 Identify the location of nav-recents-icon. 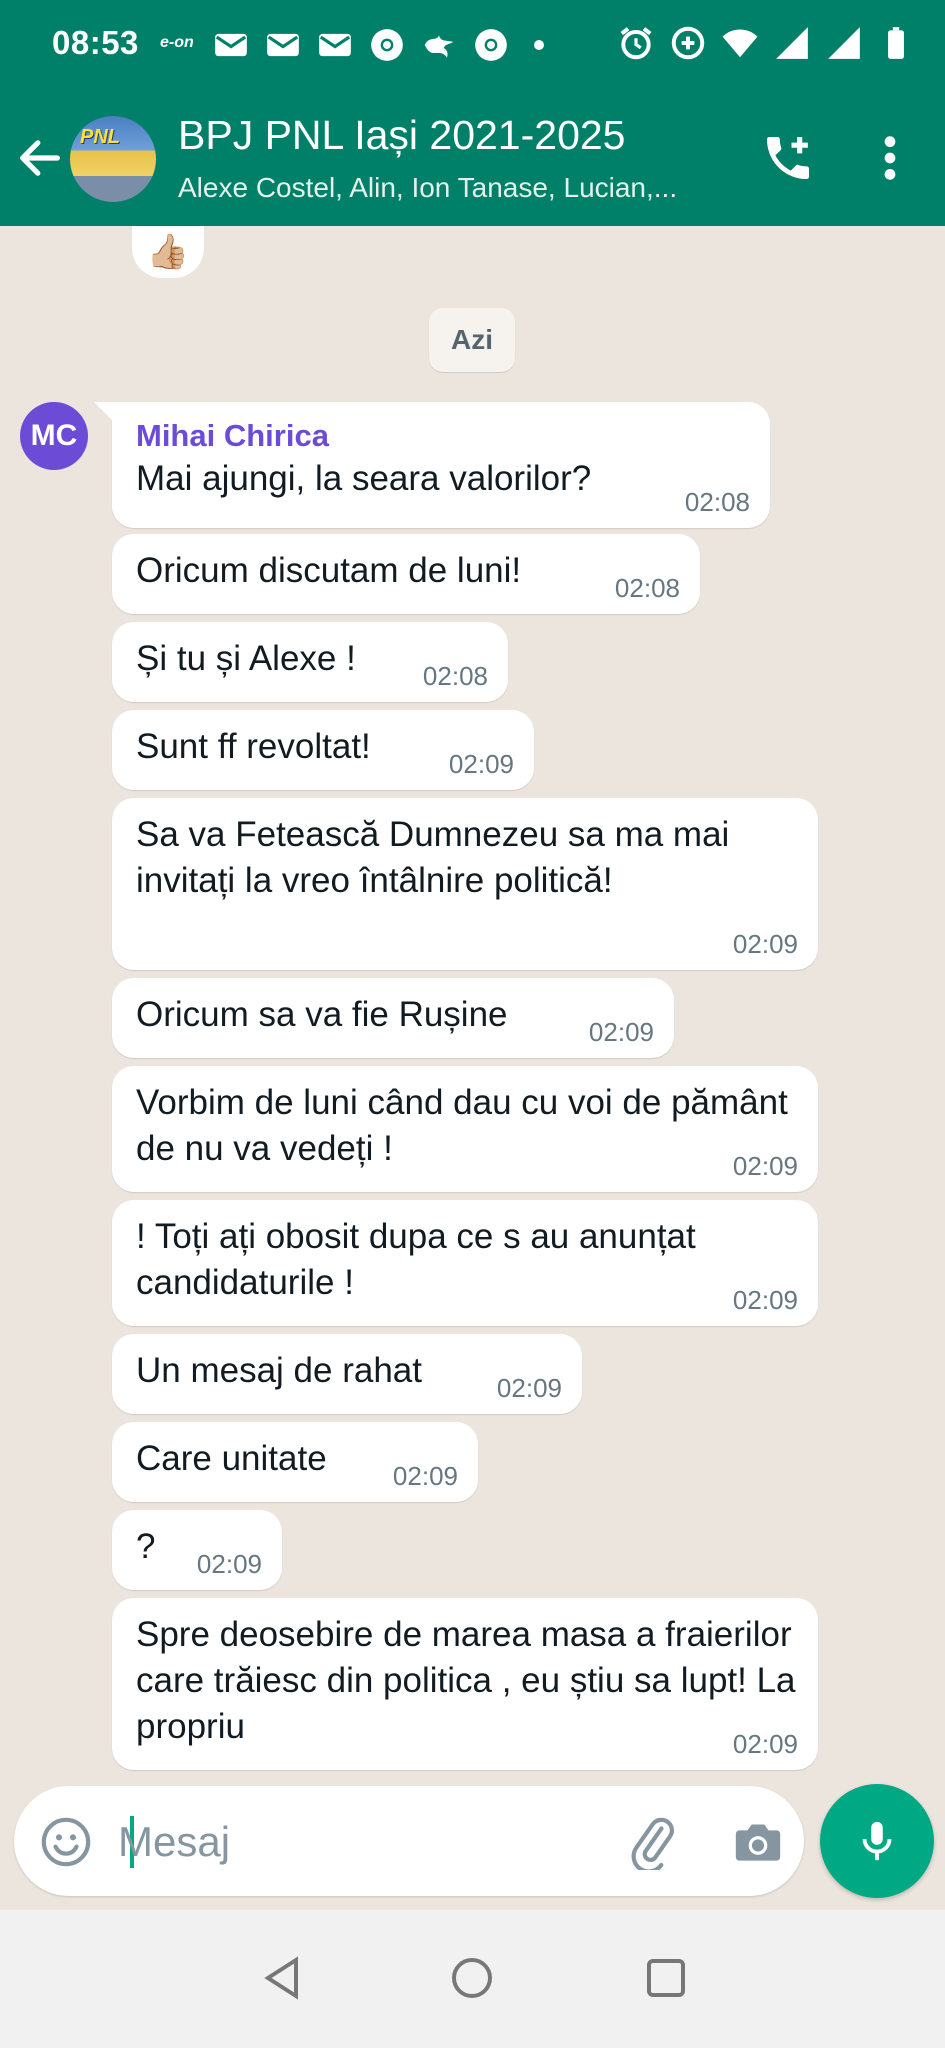
(666, 1978).